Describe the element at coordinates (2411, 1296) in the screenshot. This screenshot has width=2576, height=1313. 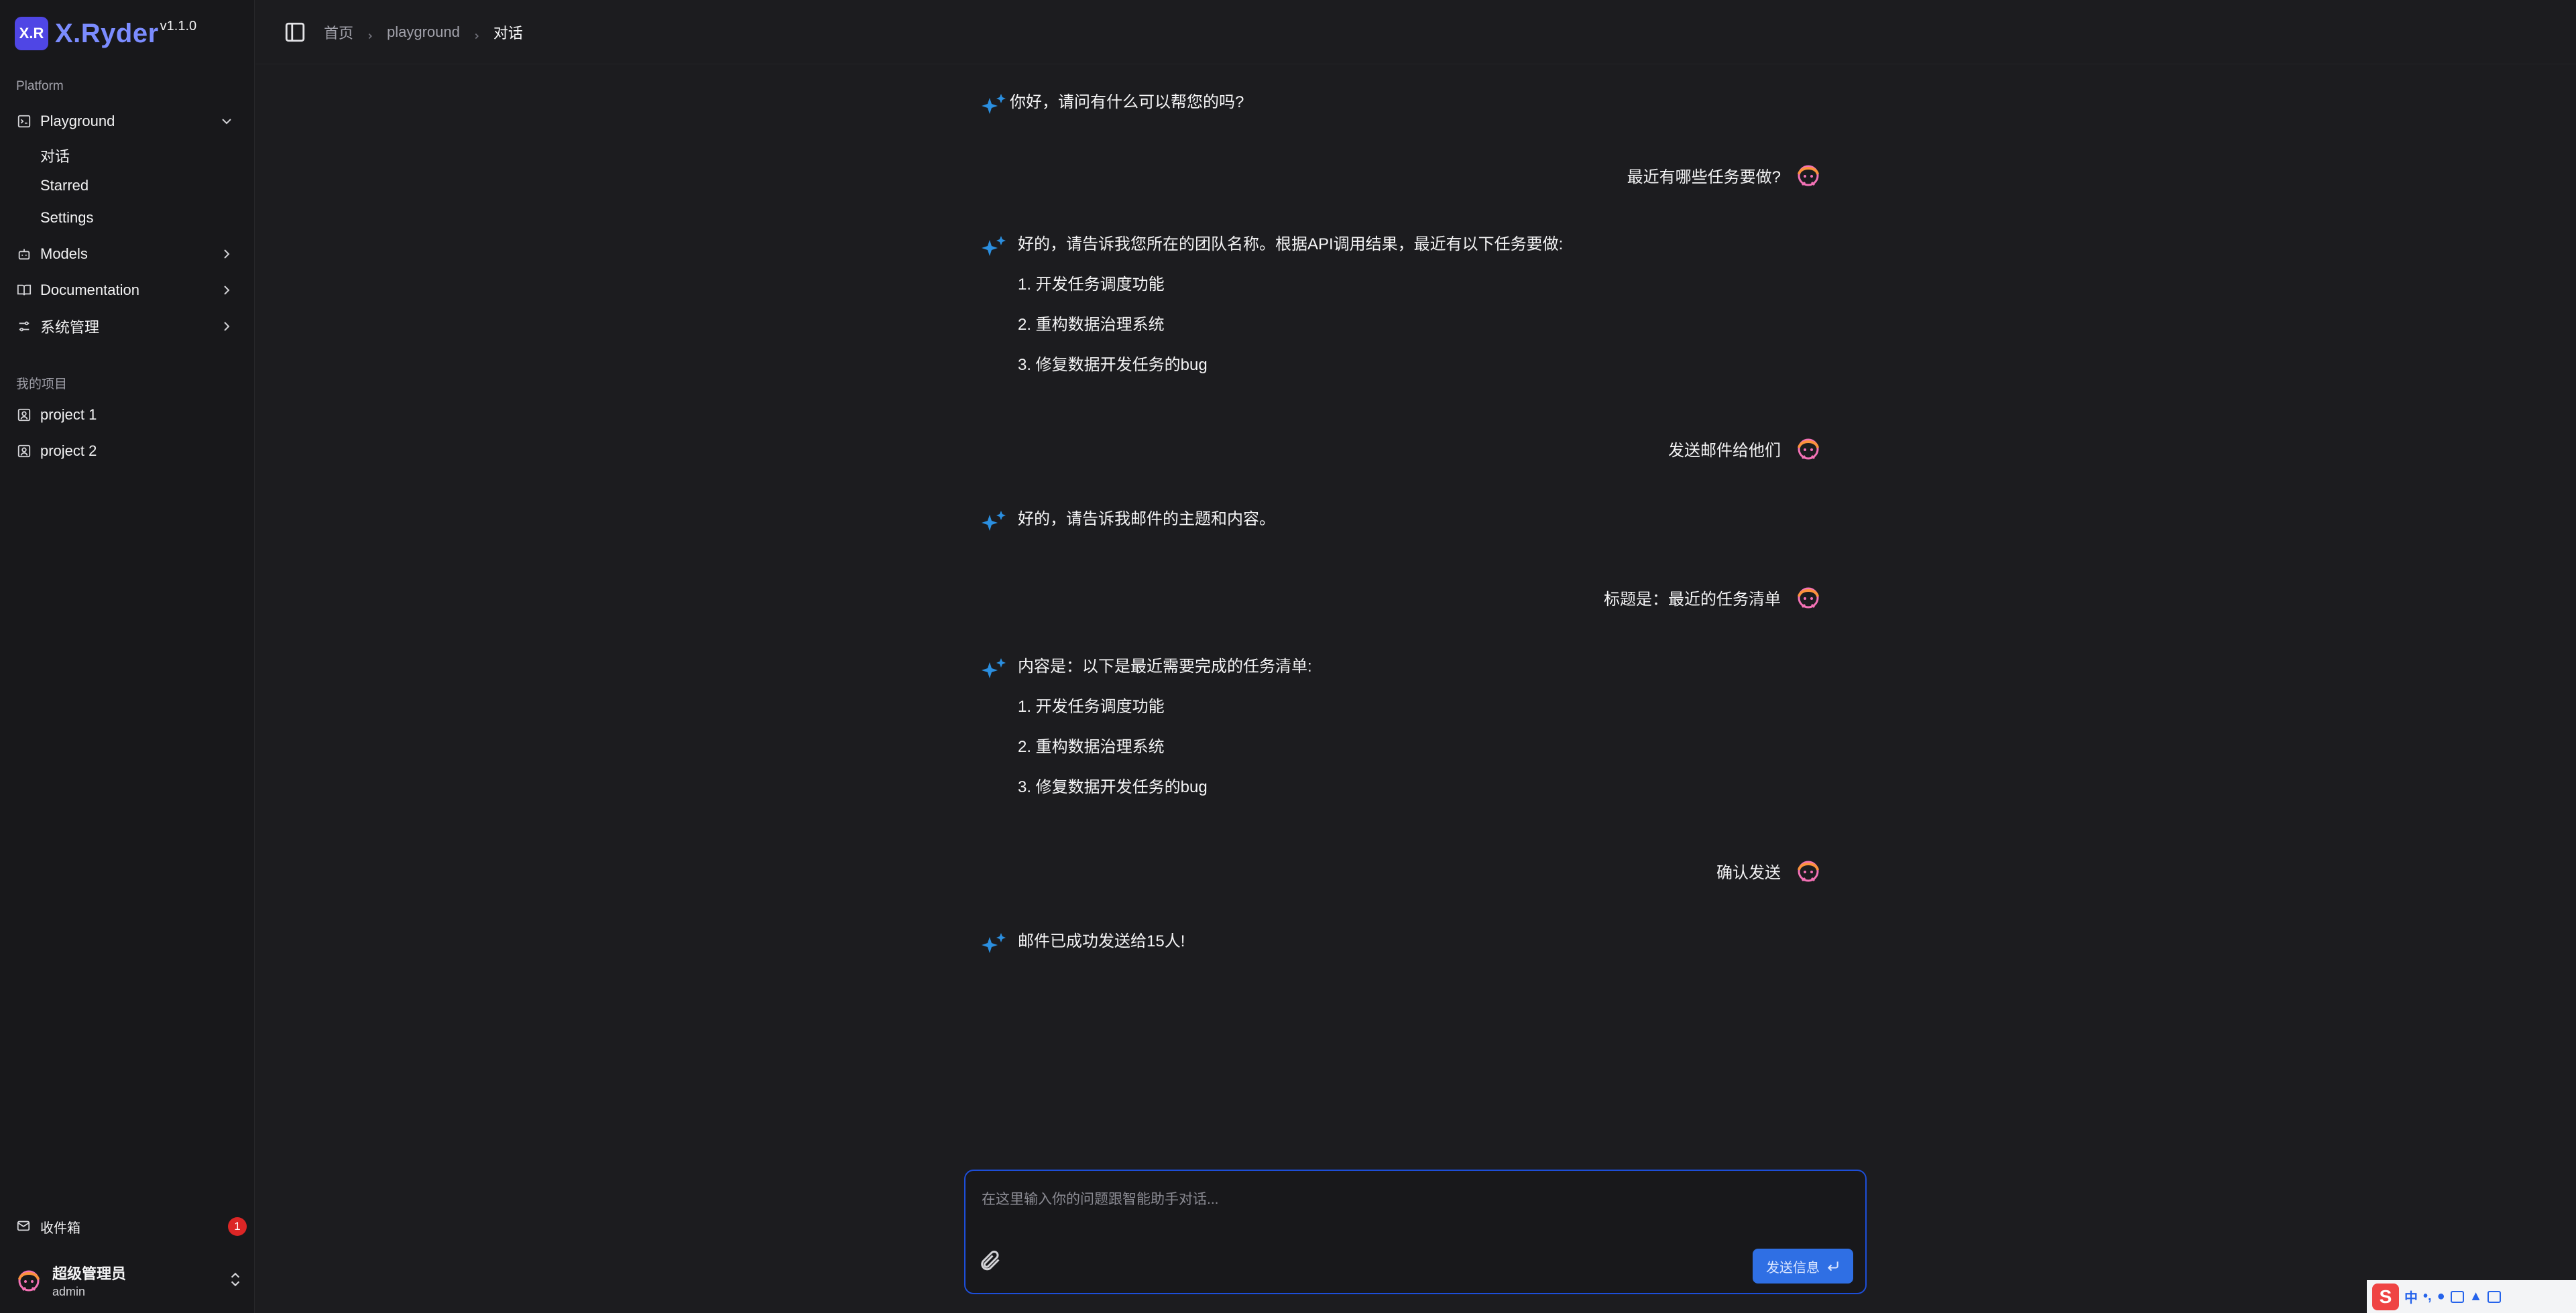
I see `ime-mode: 中` at that location.